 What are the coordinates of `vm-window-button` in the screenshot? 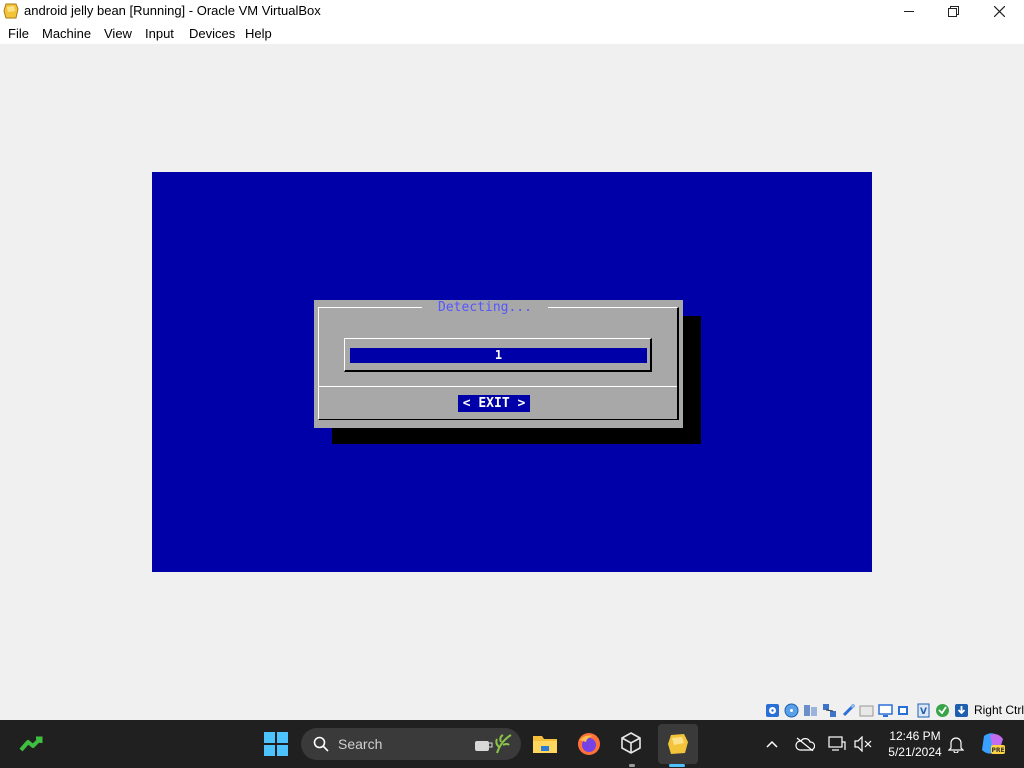 It's located at (678, 744).